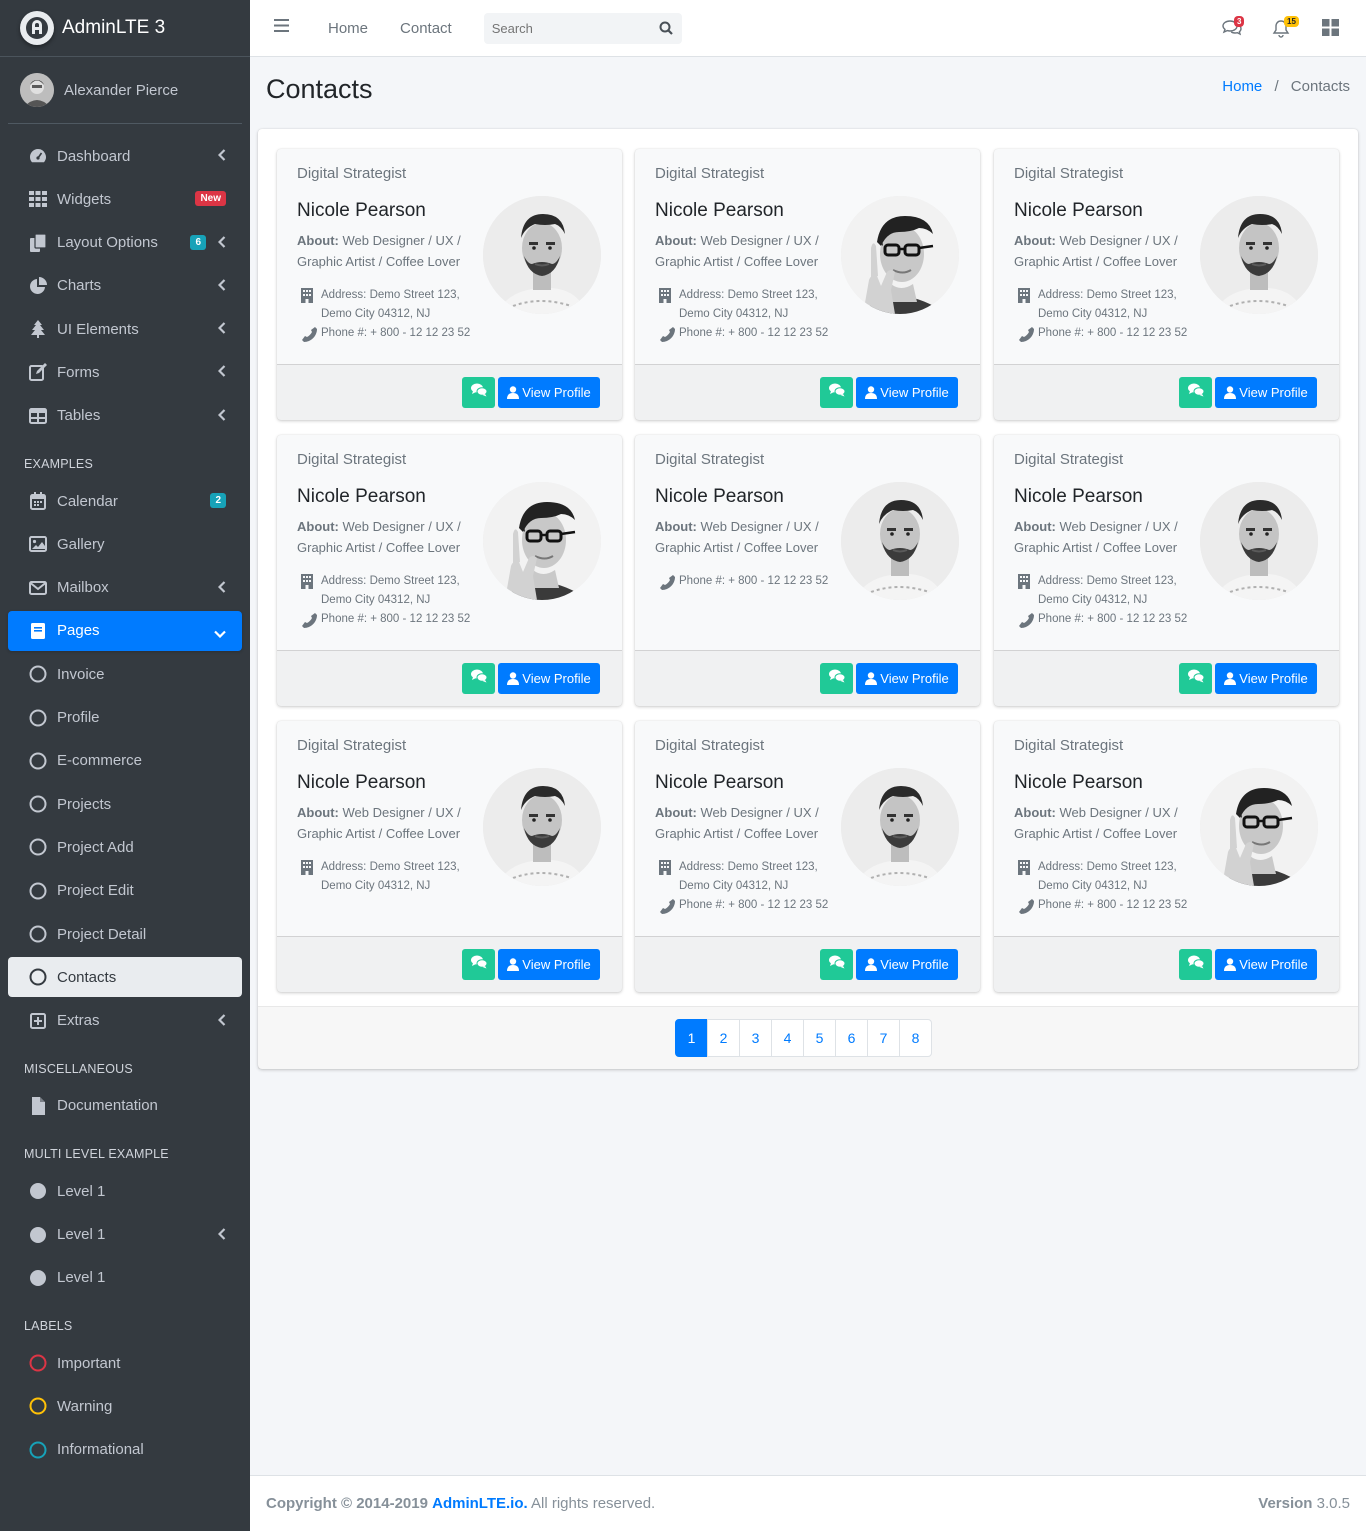 The width and height of the screenshot is (1366, 1531). I want to click on sidebar-item-calendar: Calendar 2, so click(125, 501).